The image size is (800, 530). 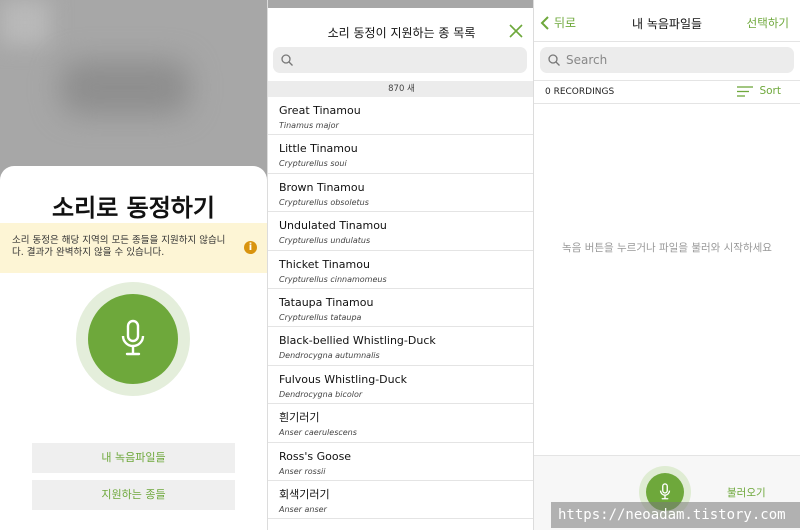 What do you see at coordinates (133, 458) in the screenshot?
I see `my-recordings-button: 내 녹음파일들` at bounding box center [133, 458].